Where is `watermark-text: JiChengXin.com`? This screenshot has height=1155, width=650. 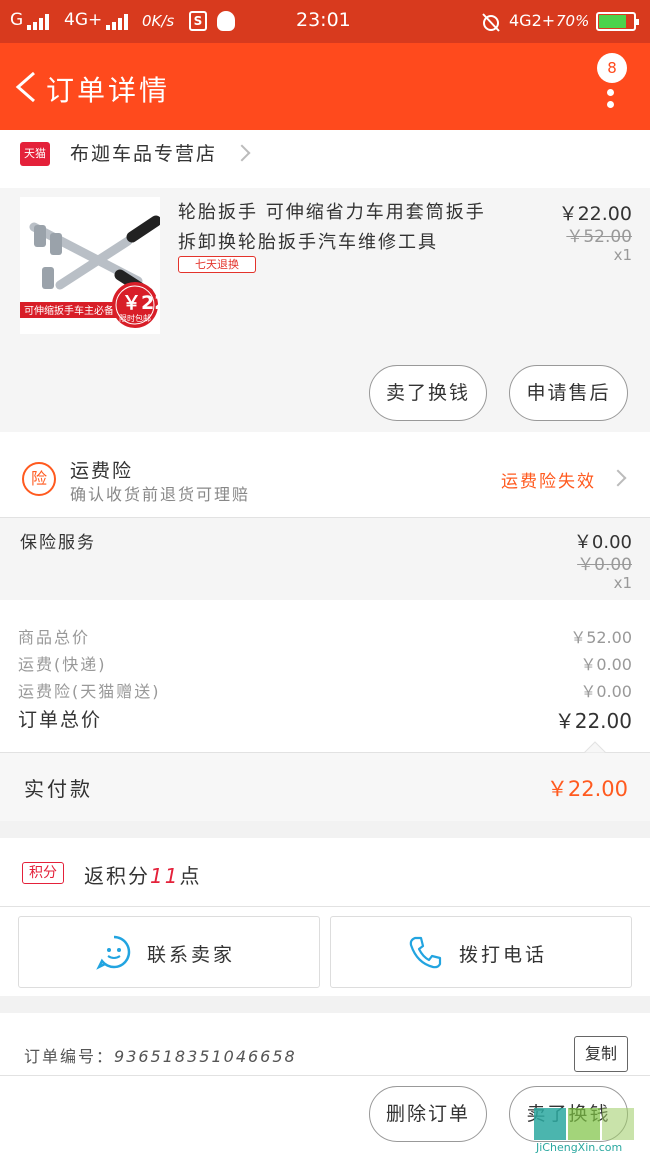 watermark-text: JiChengXin.com is located at coordinates (578, 1147).